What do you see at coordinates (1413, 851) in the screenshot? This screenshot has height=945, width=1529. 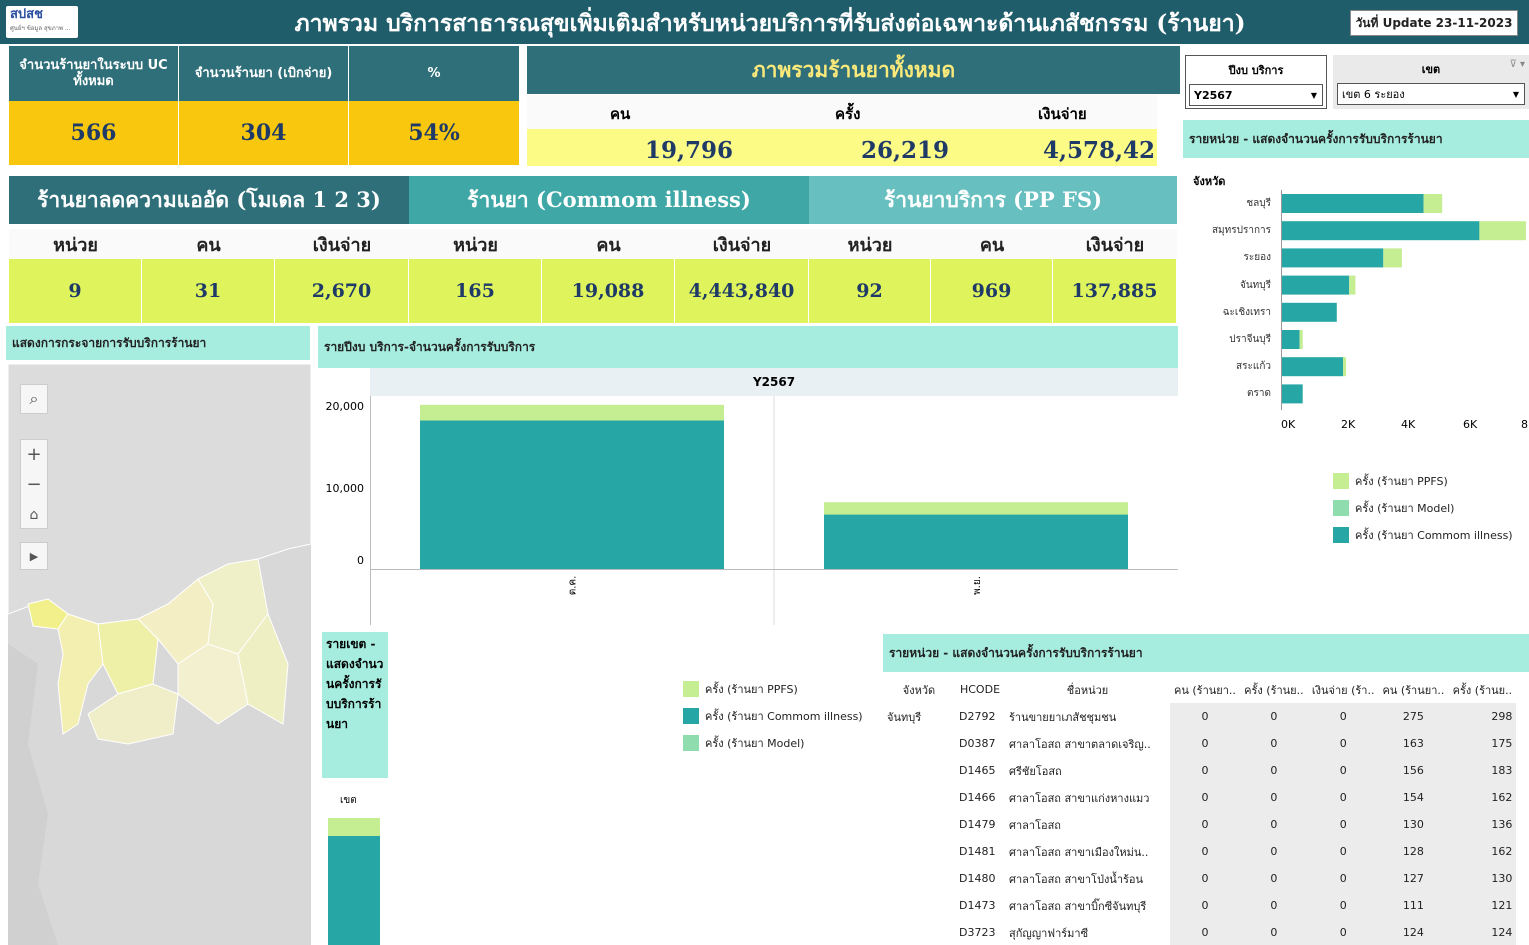 I see `cell-value: 128` at bounding box center [1413, 851].